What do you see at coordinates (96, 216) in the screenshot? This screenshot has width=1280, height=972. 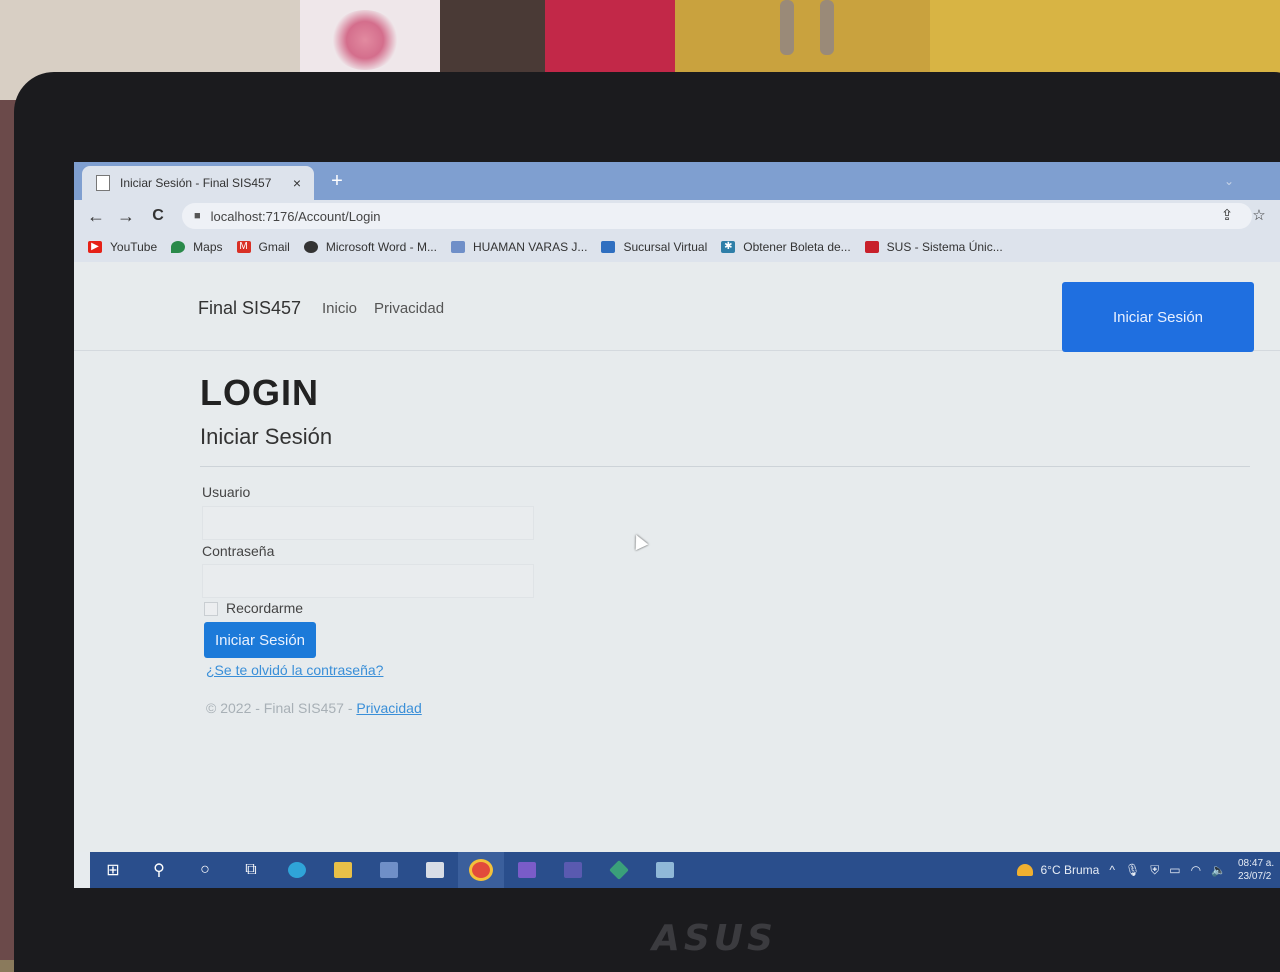 I see `back-icon: ←` at bounding box center [96, 216].